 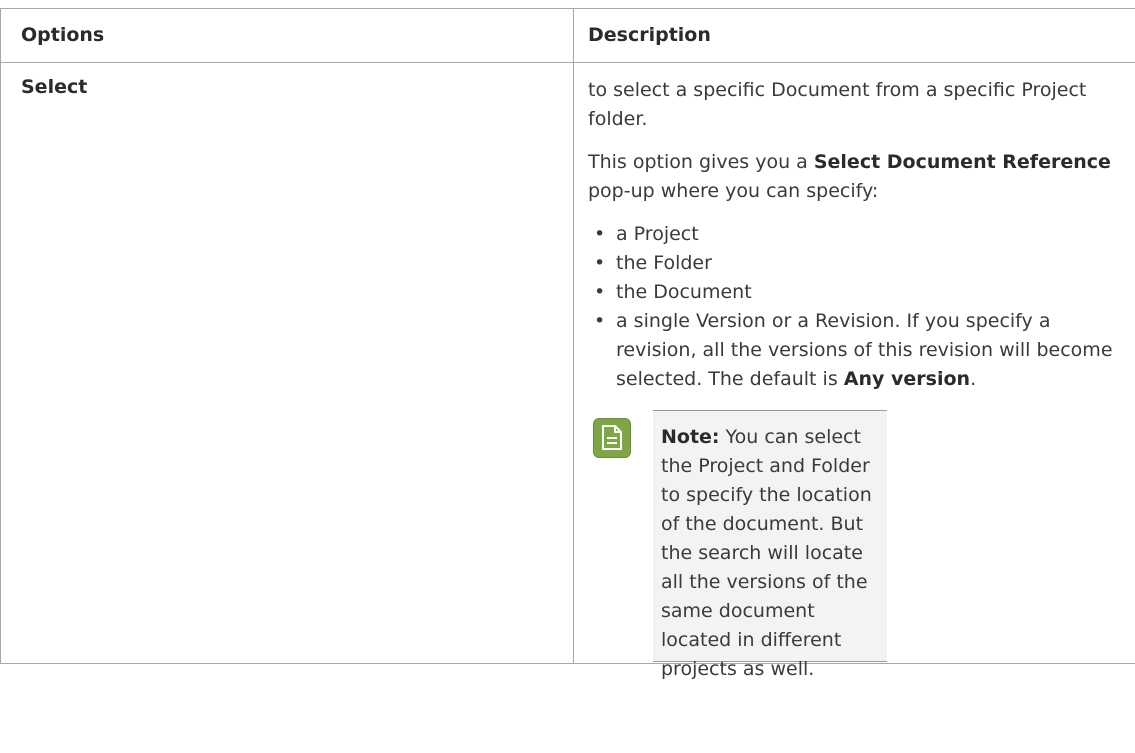 What do you see at coordinates (861, 263) in the screenshot?
I see `list-item: • the Folder` at bounding box center [861, 263].